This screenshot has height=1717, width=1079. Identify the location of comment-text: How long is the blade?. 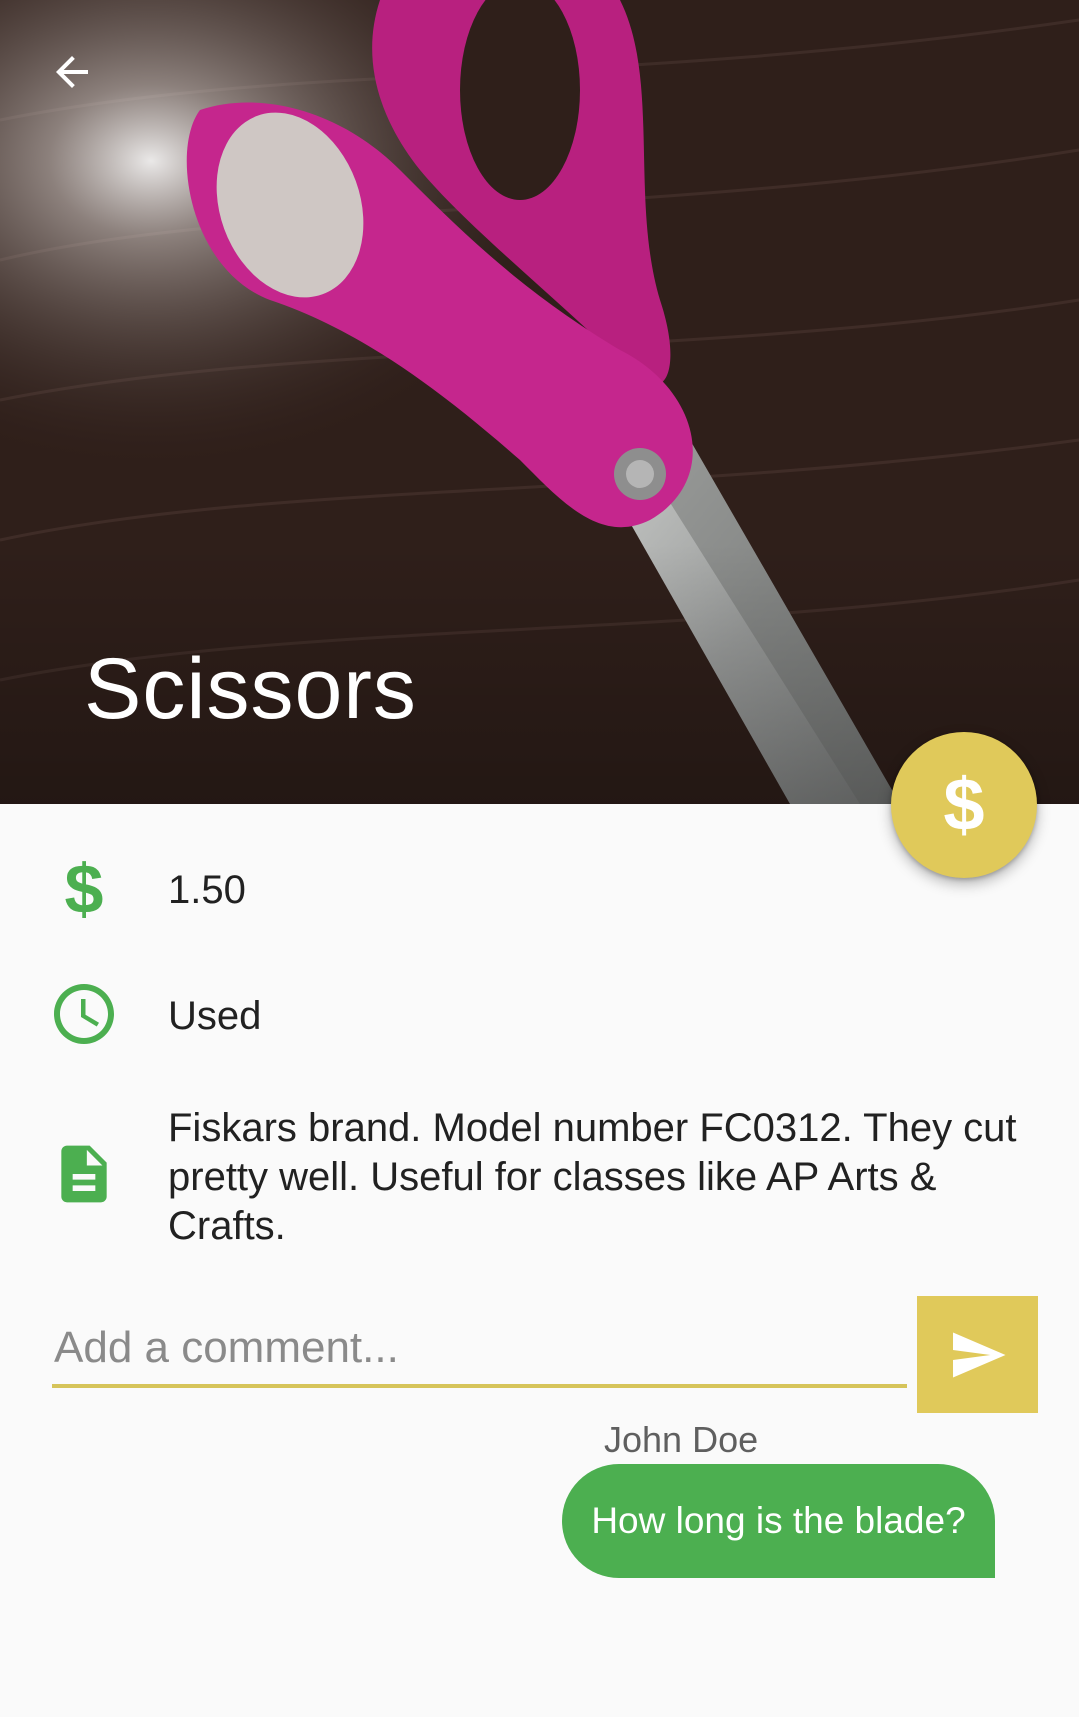
(778, 1520).